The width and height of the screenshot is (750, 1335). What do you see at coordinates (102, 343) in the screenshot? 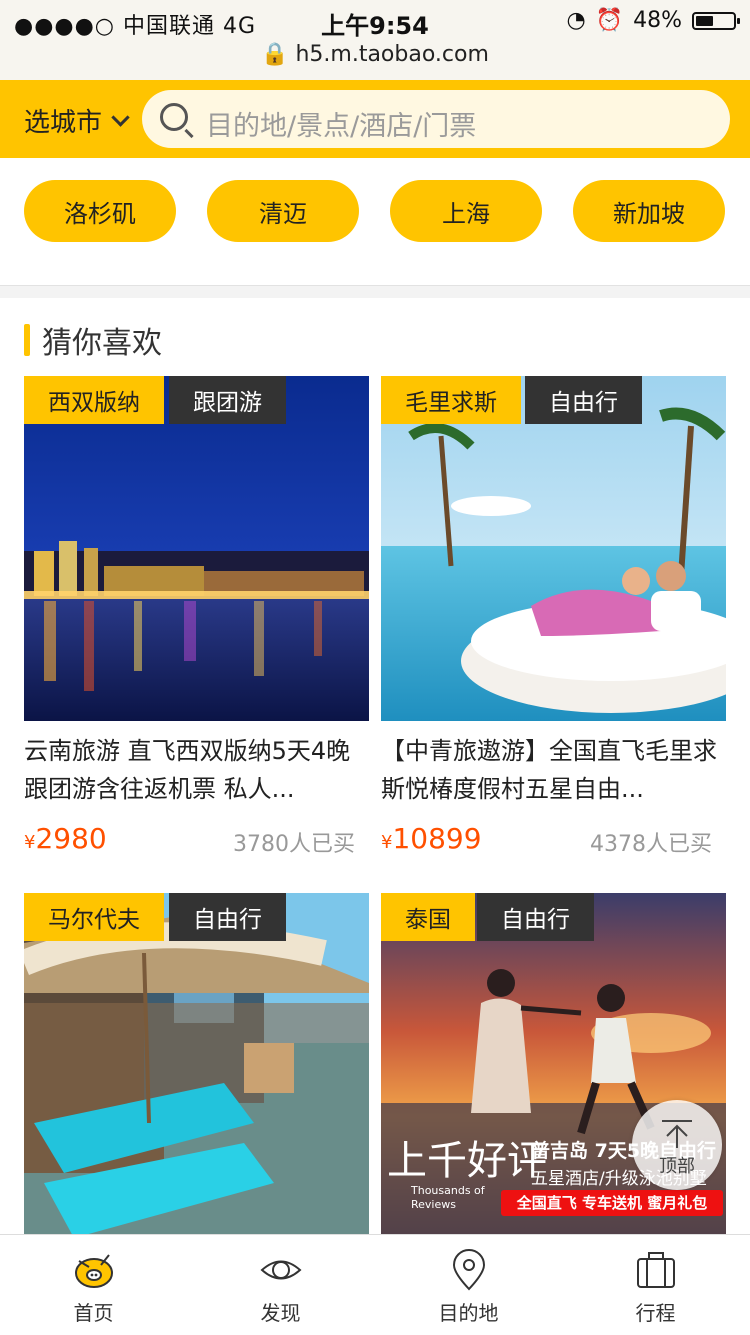
I see `section-title: 猜你喜欢` at bounding box center [102, 343].